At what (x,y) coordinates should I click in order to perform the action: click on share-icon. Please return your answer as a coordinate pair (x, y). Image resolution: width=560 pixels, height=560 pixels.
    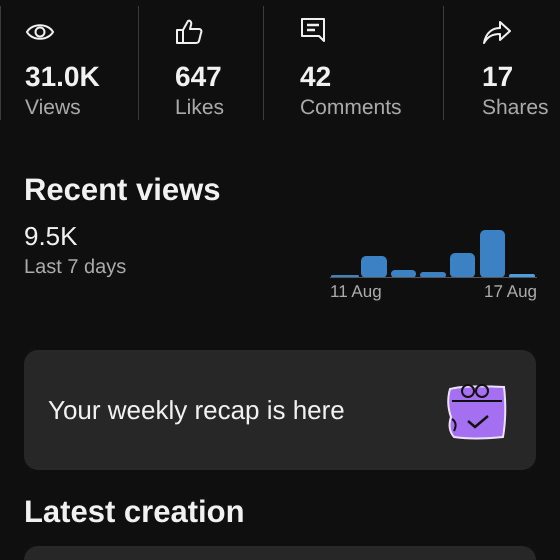
    Looking at the image, I should click on (497, 32).